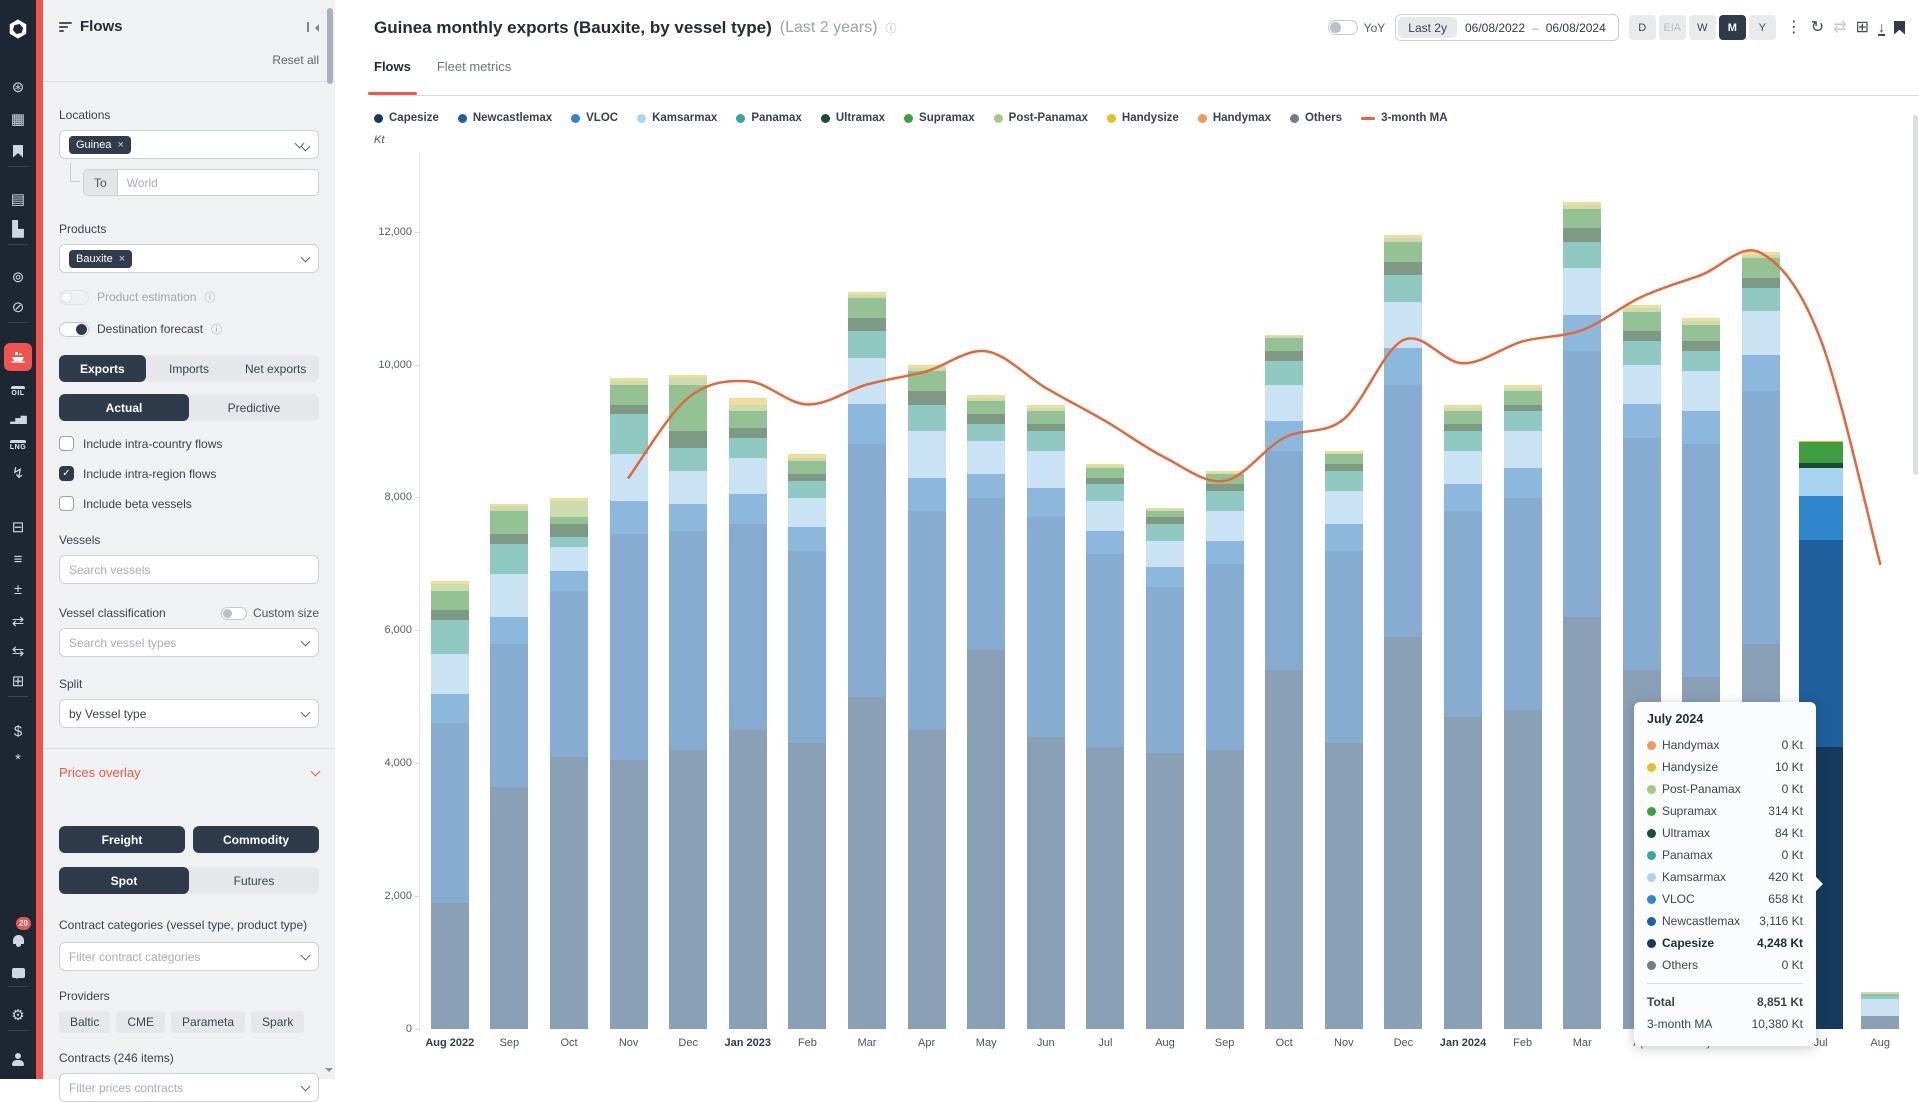 Image resolution: width=1919 pixels, height=1102 pixels. Describe the element at coordinates (313, 27) in the screenshot. I see `collapse-sidebar-icon` at that location.